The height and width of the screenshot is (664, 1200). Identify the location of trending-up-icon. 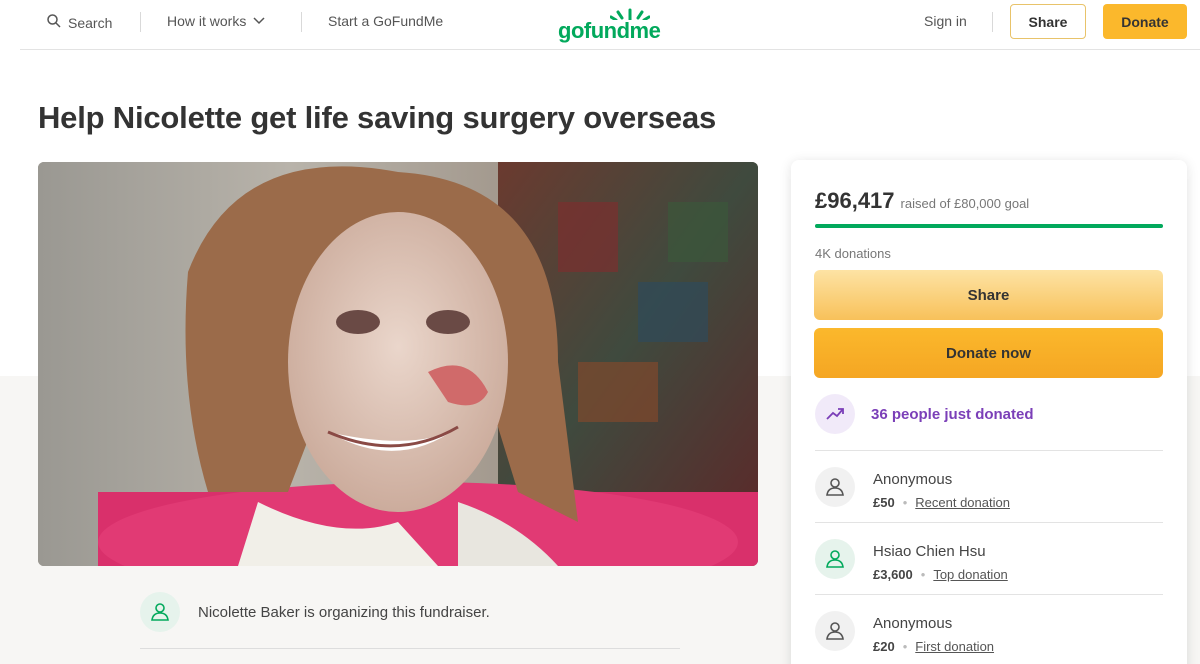
(835, 414).